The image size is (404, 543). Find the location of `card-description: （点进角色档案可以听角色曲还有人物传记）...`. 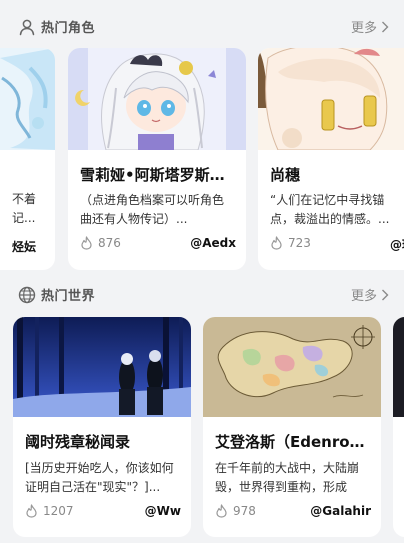

card-description: （点进角色档案可以听角色曲还有人物传记）... is located at coordinates (152, 209).